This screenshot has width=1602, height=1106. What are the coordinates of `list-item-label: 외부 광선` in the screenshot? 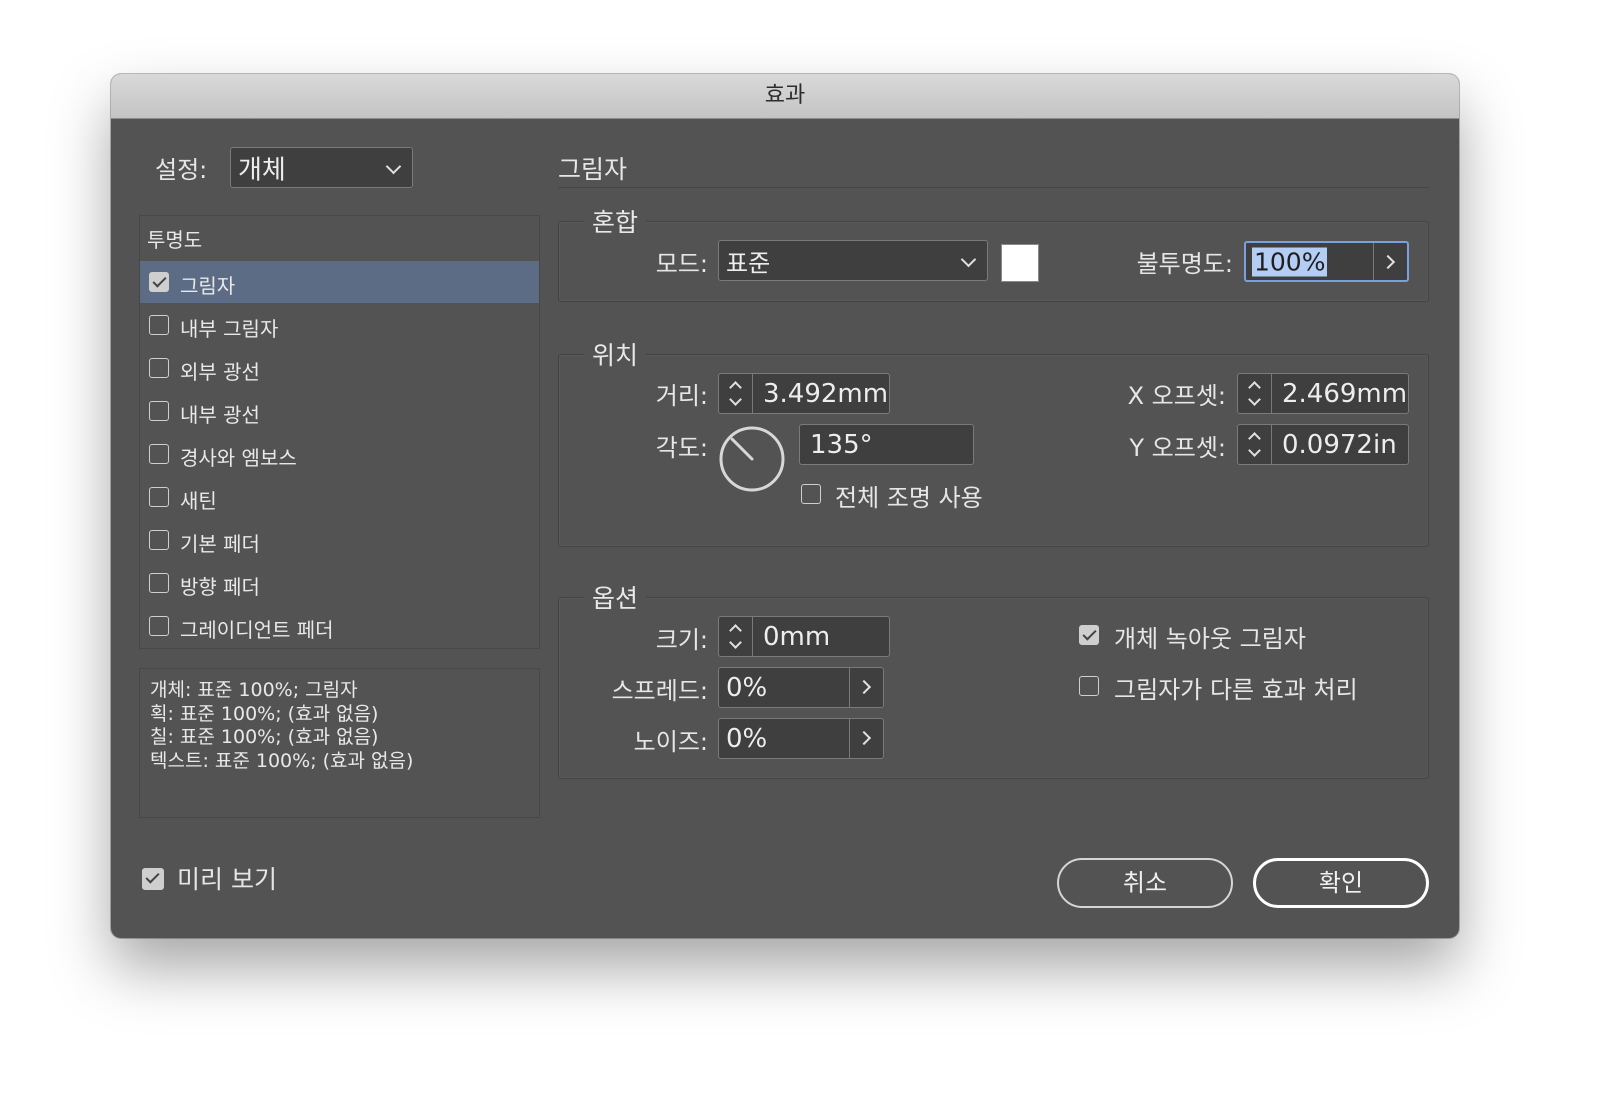 It's located at (220, 372).